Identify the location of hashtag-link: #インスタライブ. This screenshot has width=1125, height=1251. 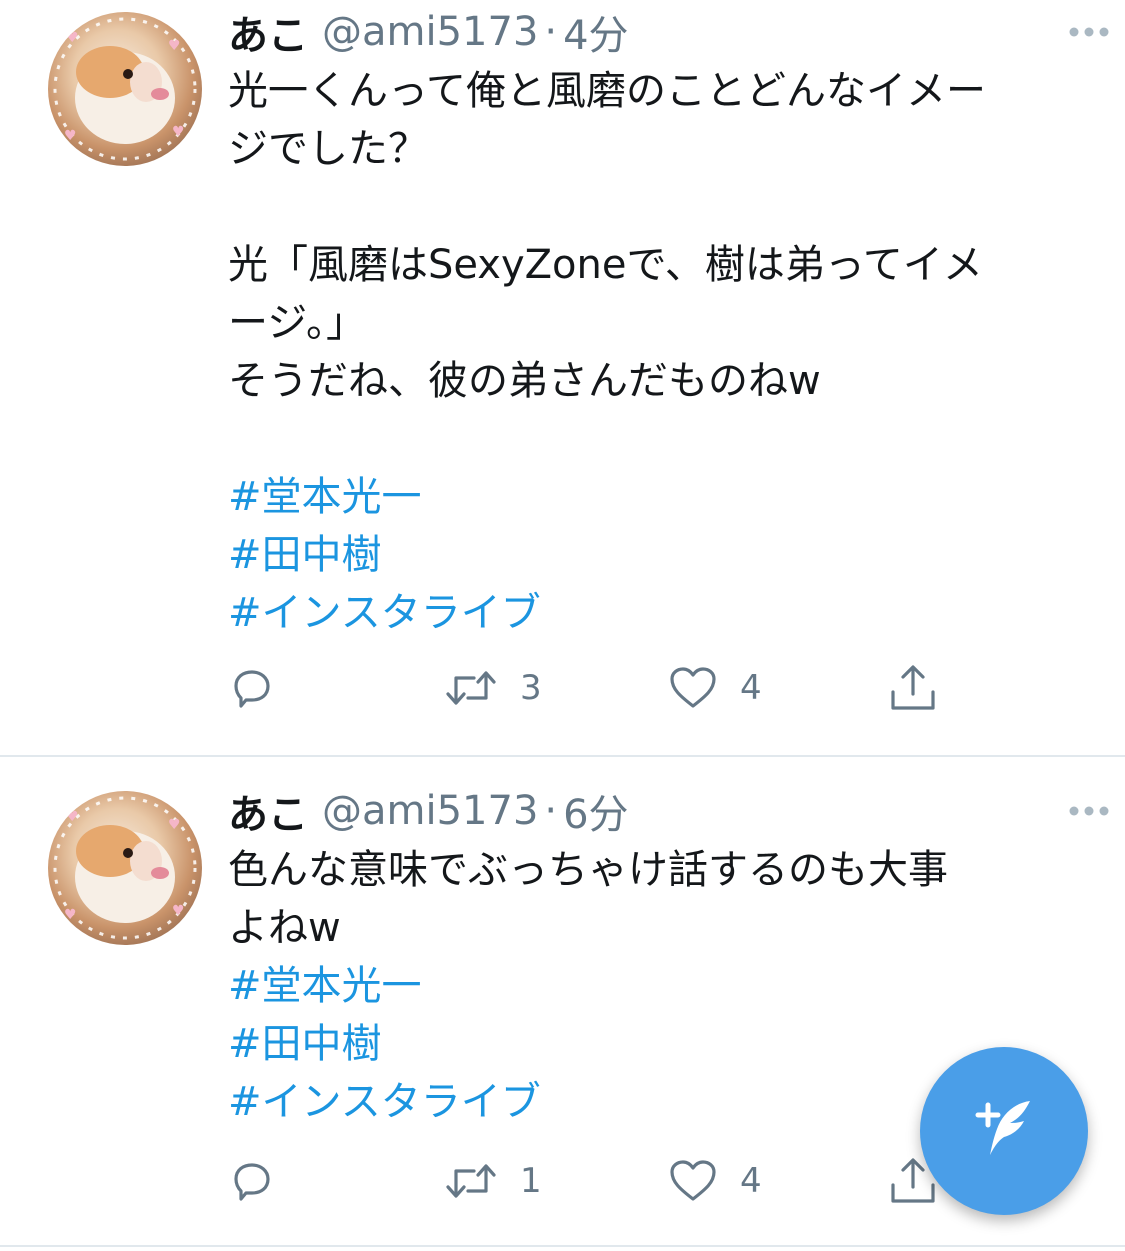
(663, 613).